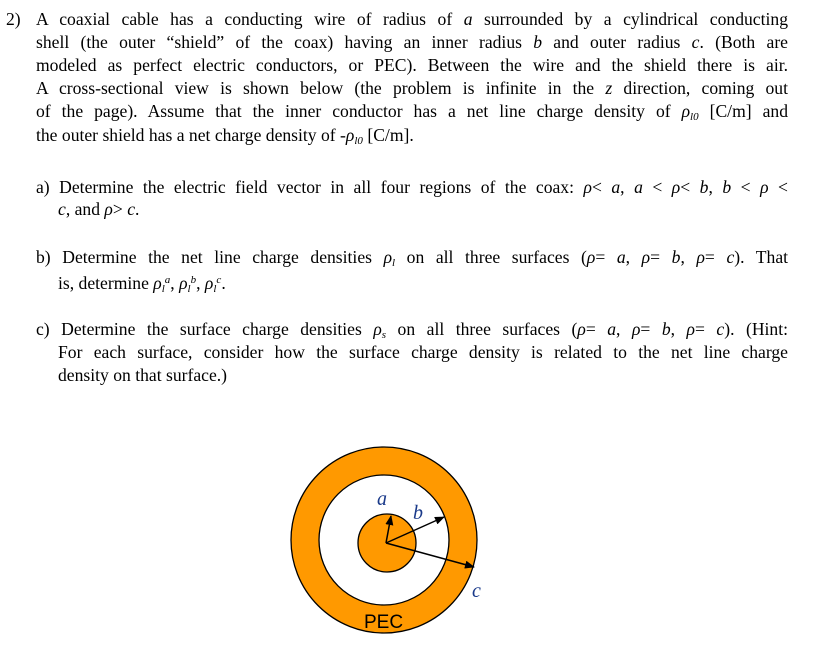  Describe the element at coordinates (383, 622) in the screenshot. I see `label-pec: PEC` at that location.